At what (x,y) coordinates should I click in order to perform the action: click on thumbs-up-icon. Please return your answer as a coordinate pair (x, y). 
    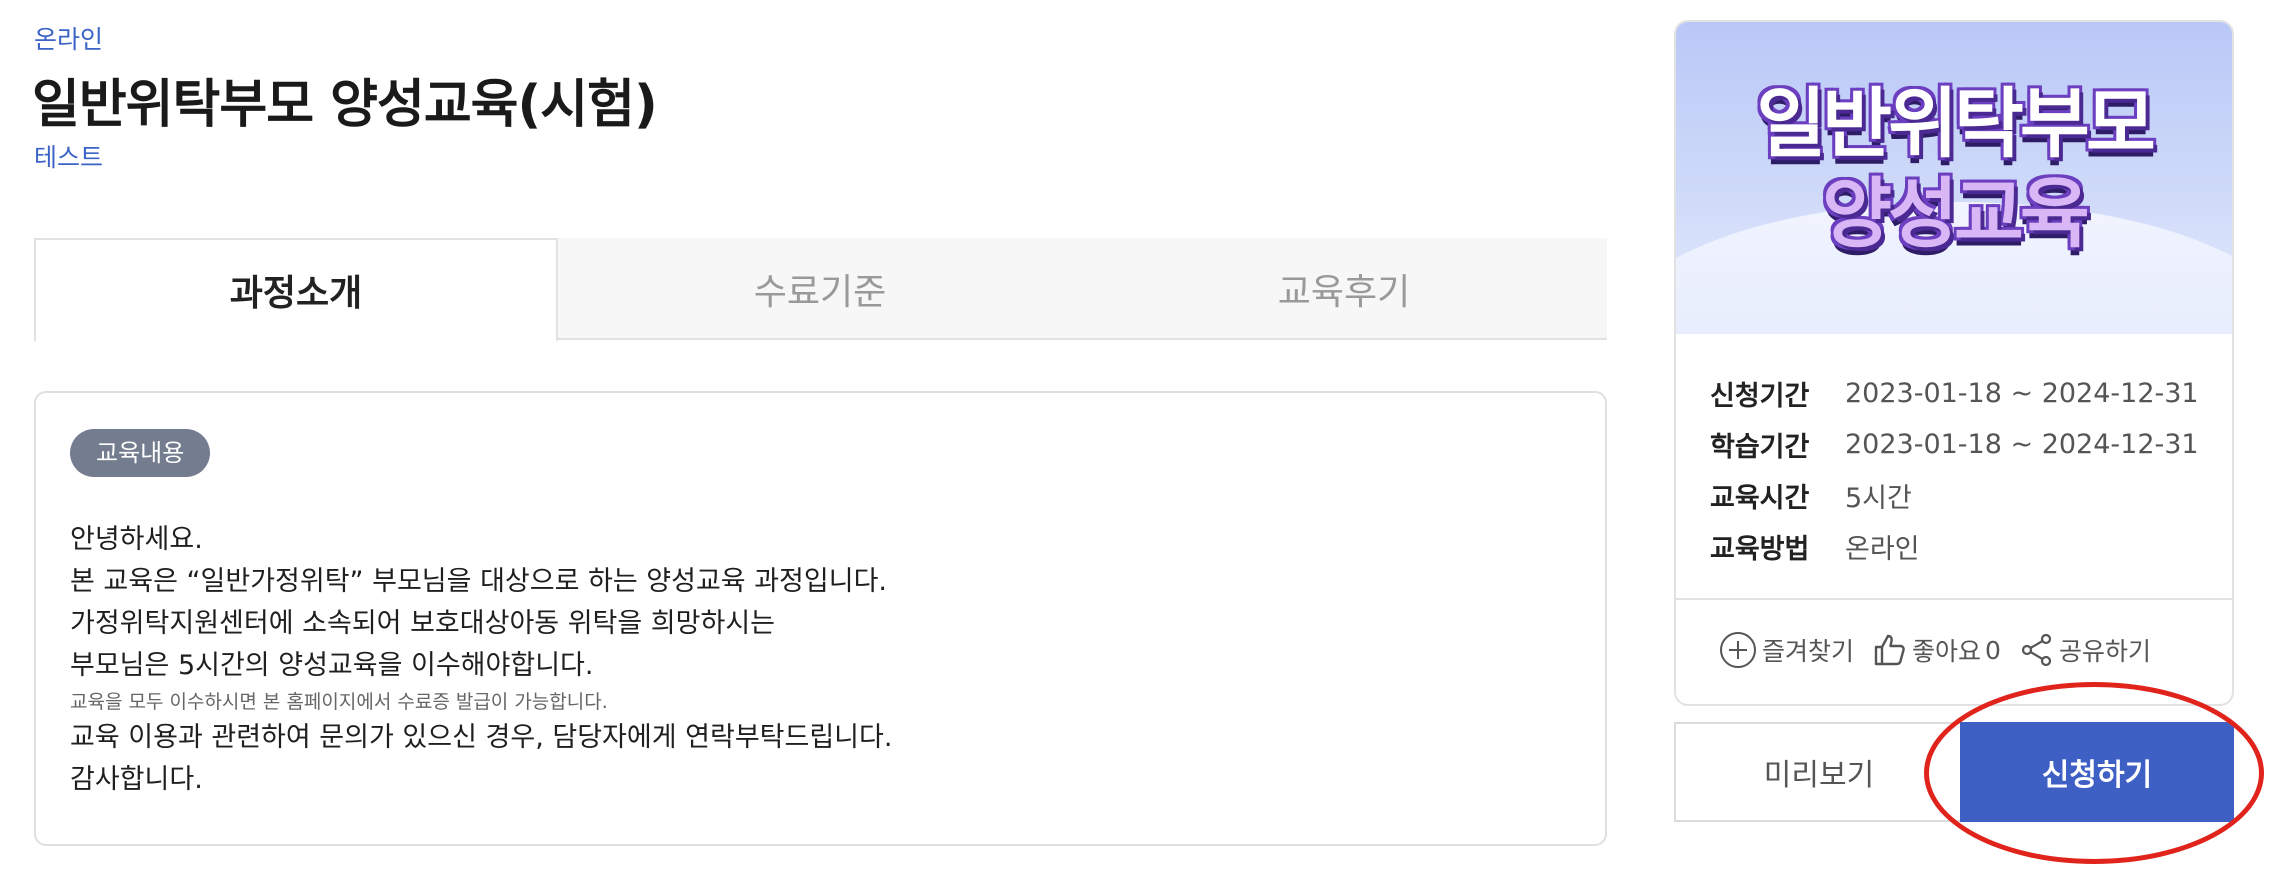
    Looking at the image, I should click on (1890, 650).